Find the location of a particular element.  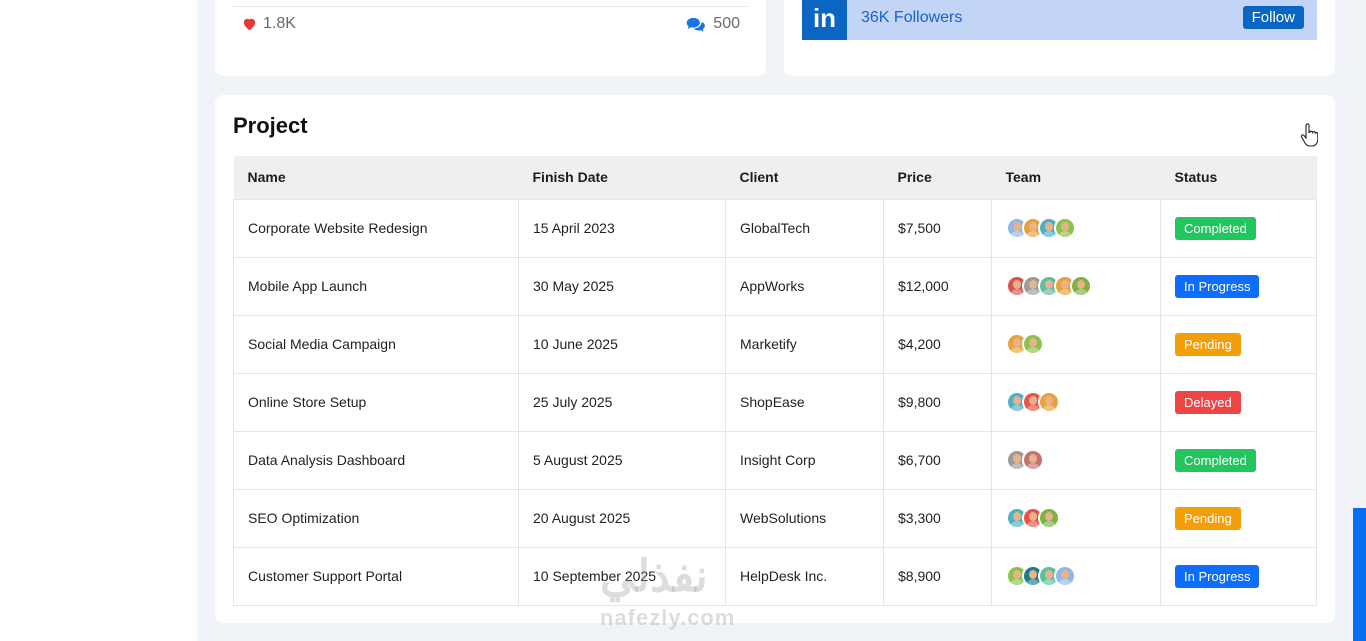

linkedin-followers-bar: in 36K Followers Follow is located at coordinates (1059, 20).